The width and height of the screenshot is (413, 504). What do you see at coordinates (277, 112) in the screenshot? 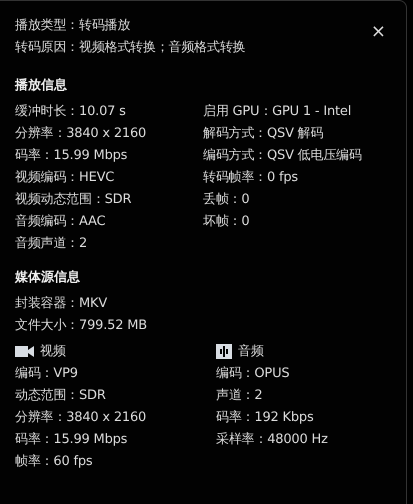
I see `info-text: 启用 GPU：GPU 1 - Intel` at bounding box center [277, 112].